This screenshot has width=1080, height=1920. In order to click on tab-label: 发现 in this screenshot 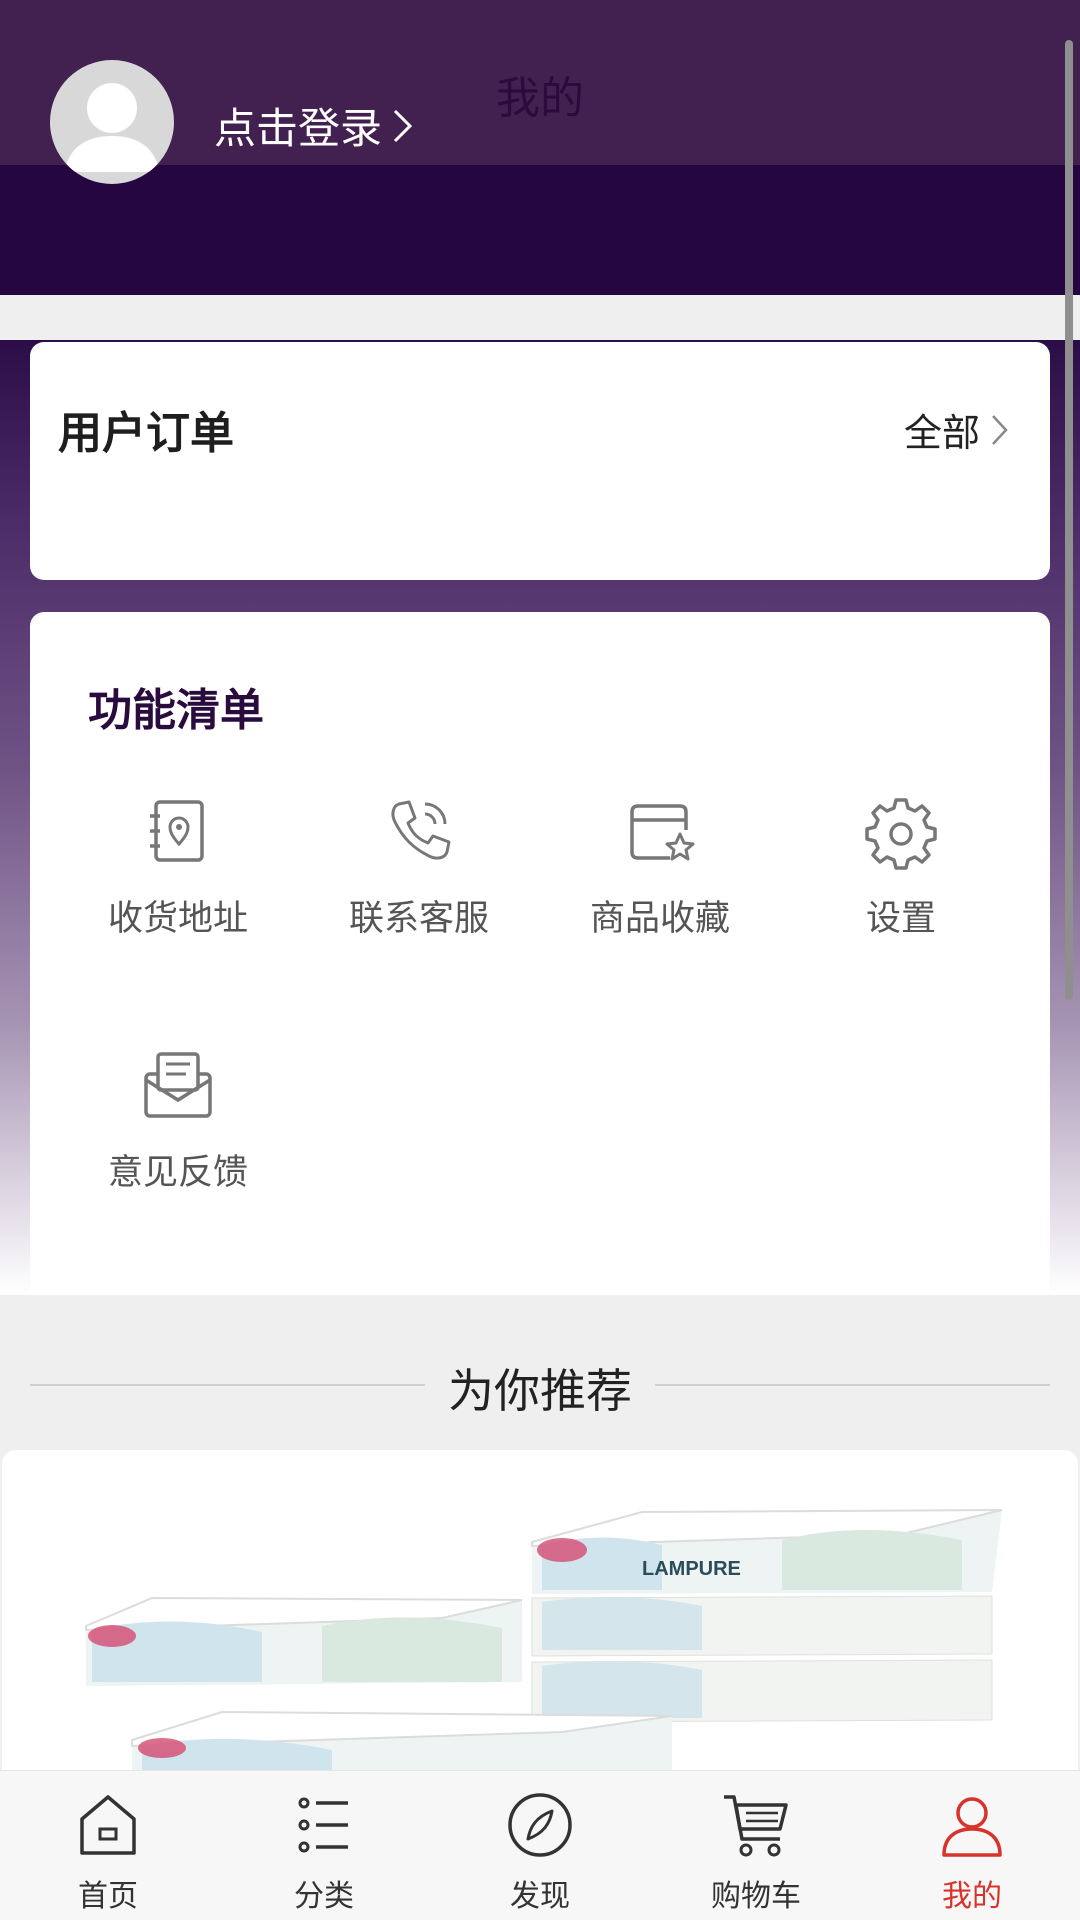, I will do `click(540, 1896)`.